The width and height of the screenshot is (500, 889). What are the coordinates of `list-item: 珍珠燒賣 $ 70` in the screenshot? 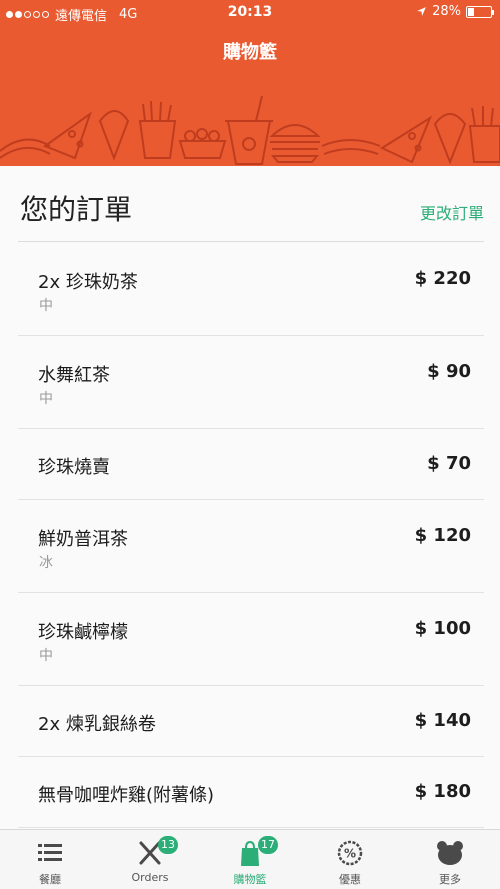 It's located at (251, 464).